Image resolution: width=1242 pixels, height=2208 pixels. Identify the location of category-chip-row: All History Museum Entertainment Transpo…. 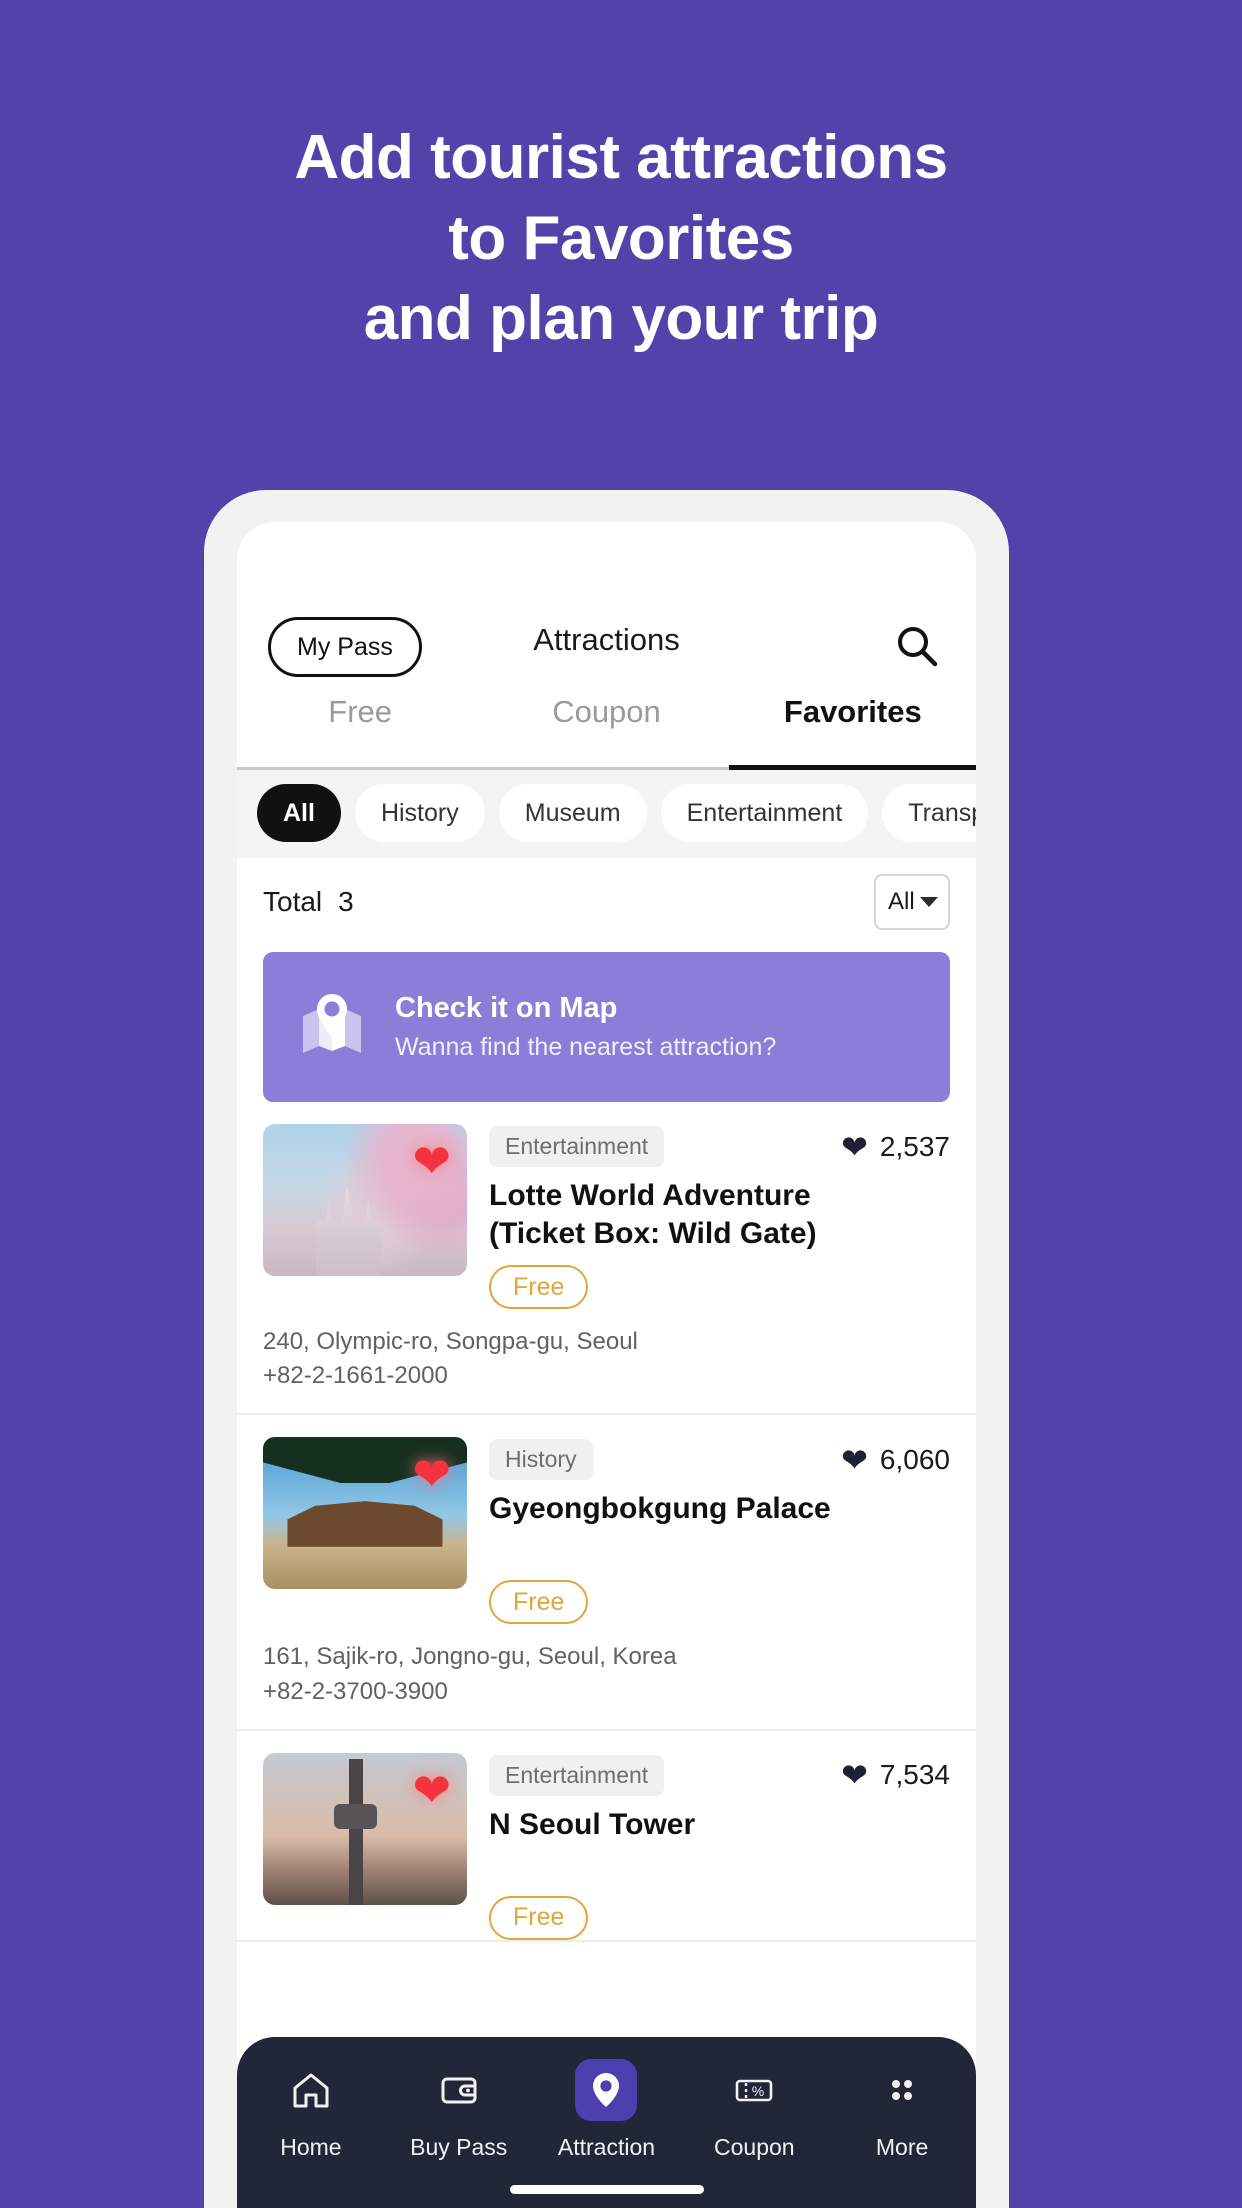
(606, 814).